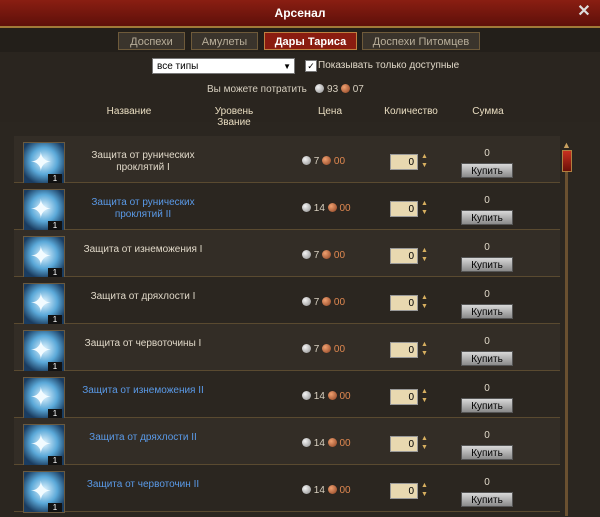 This screenshot has width=600, height=517. Describe the element at coordinates (223, 66) in the screenshot. I see `type-select: все типы ▼` at that location.